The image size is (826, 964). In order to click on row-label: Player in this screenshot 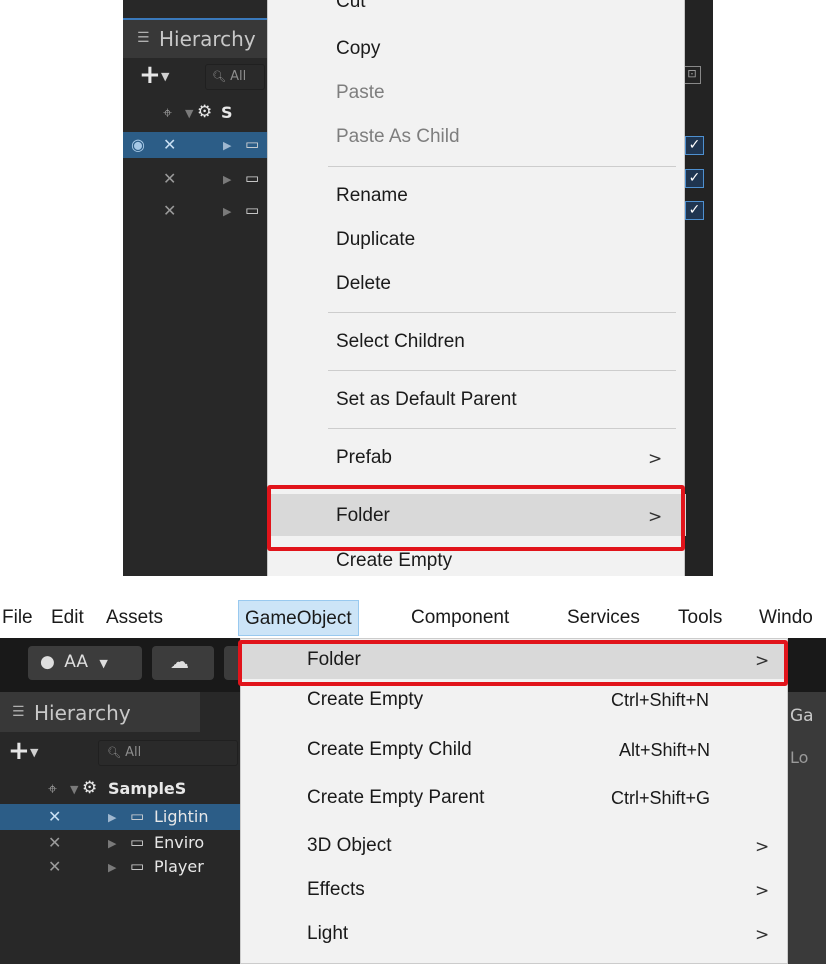, I will do `click(179, 866)`.